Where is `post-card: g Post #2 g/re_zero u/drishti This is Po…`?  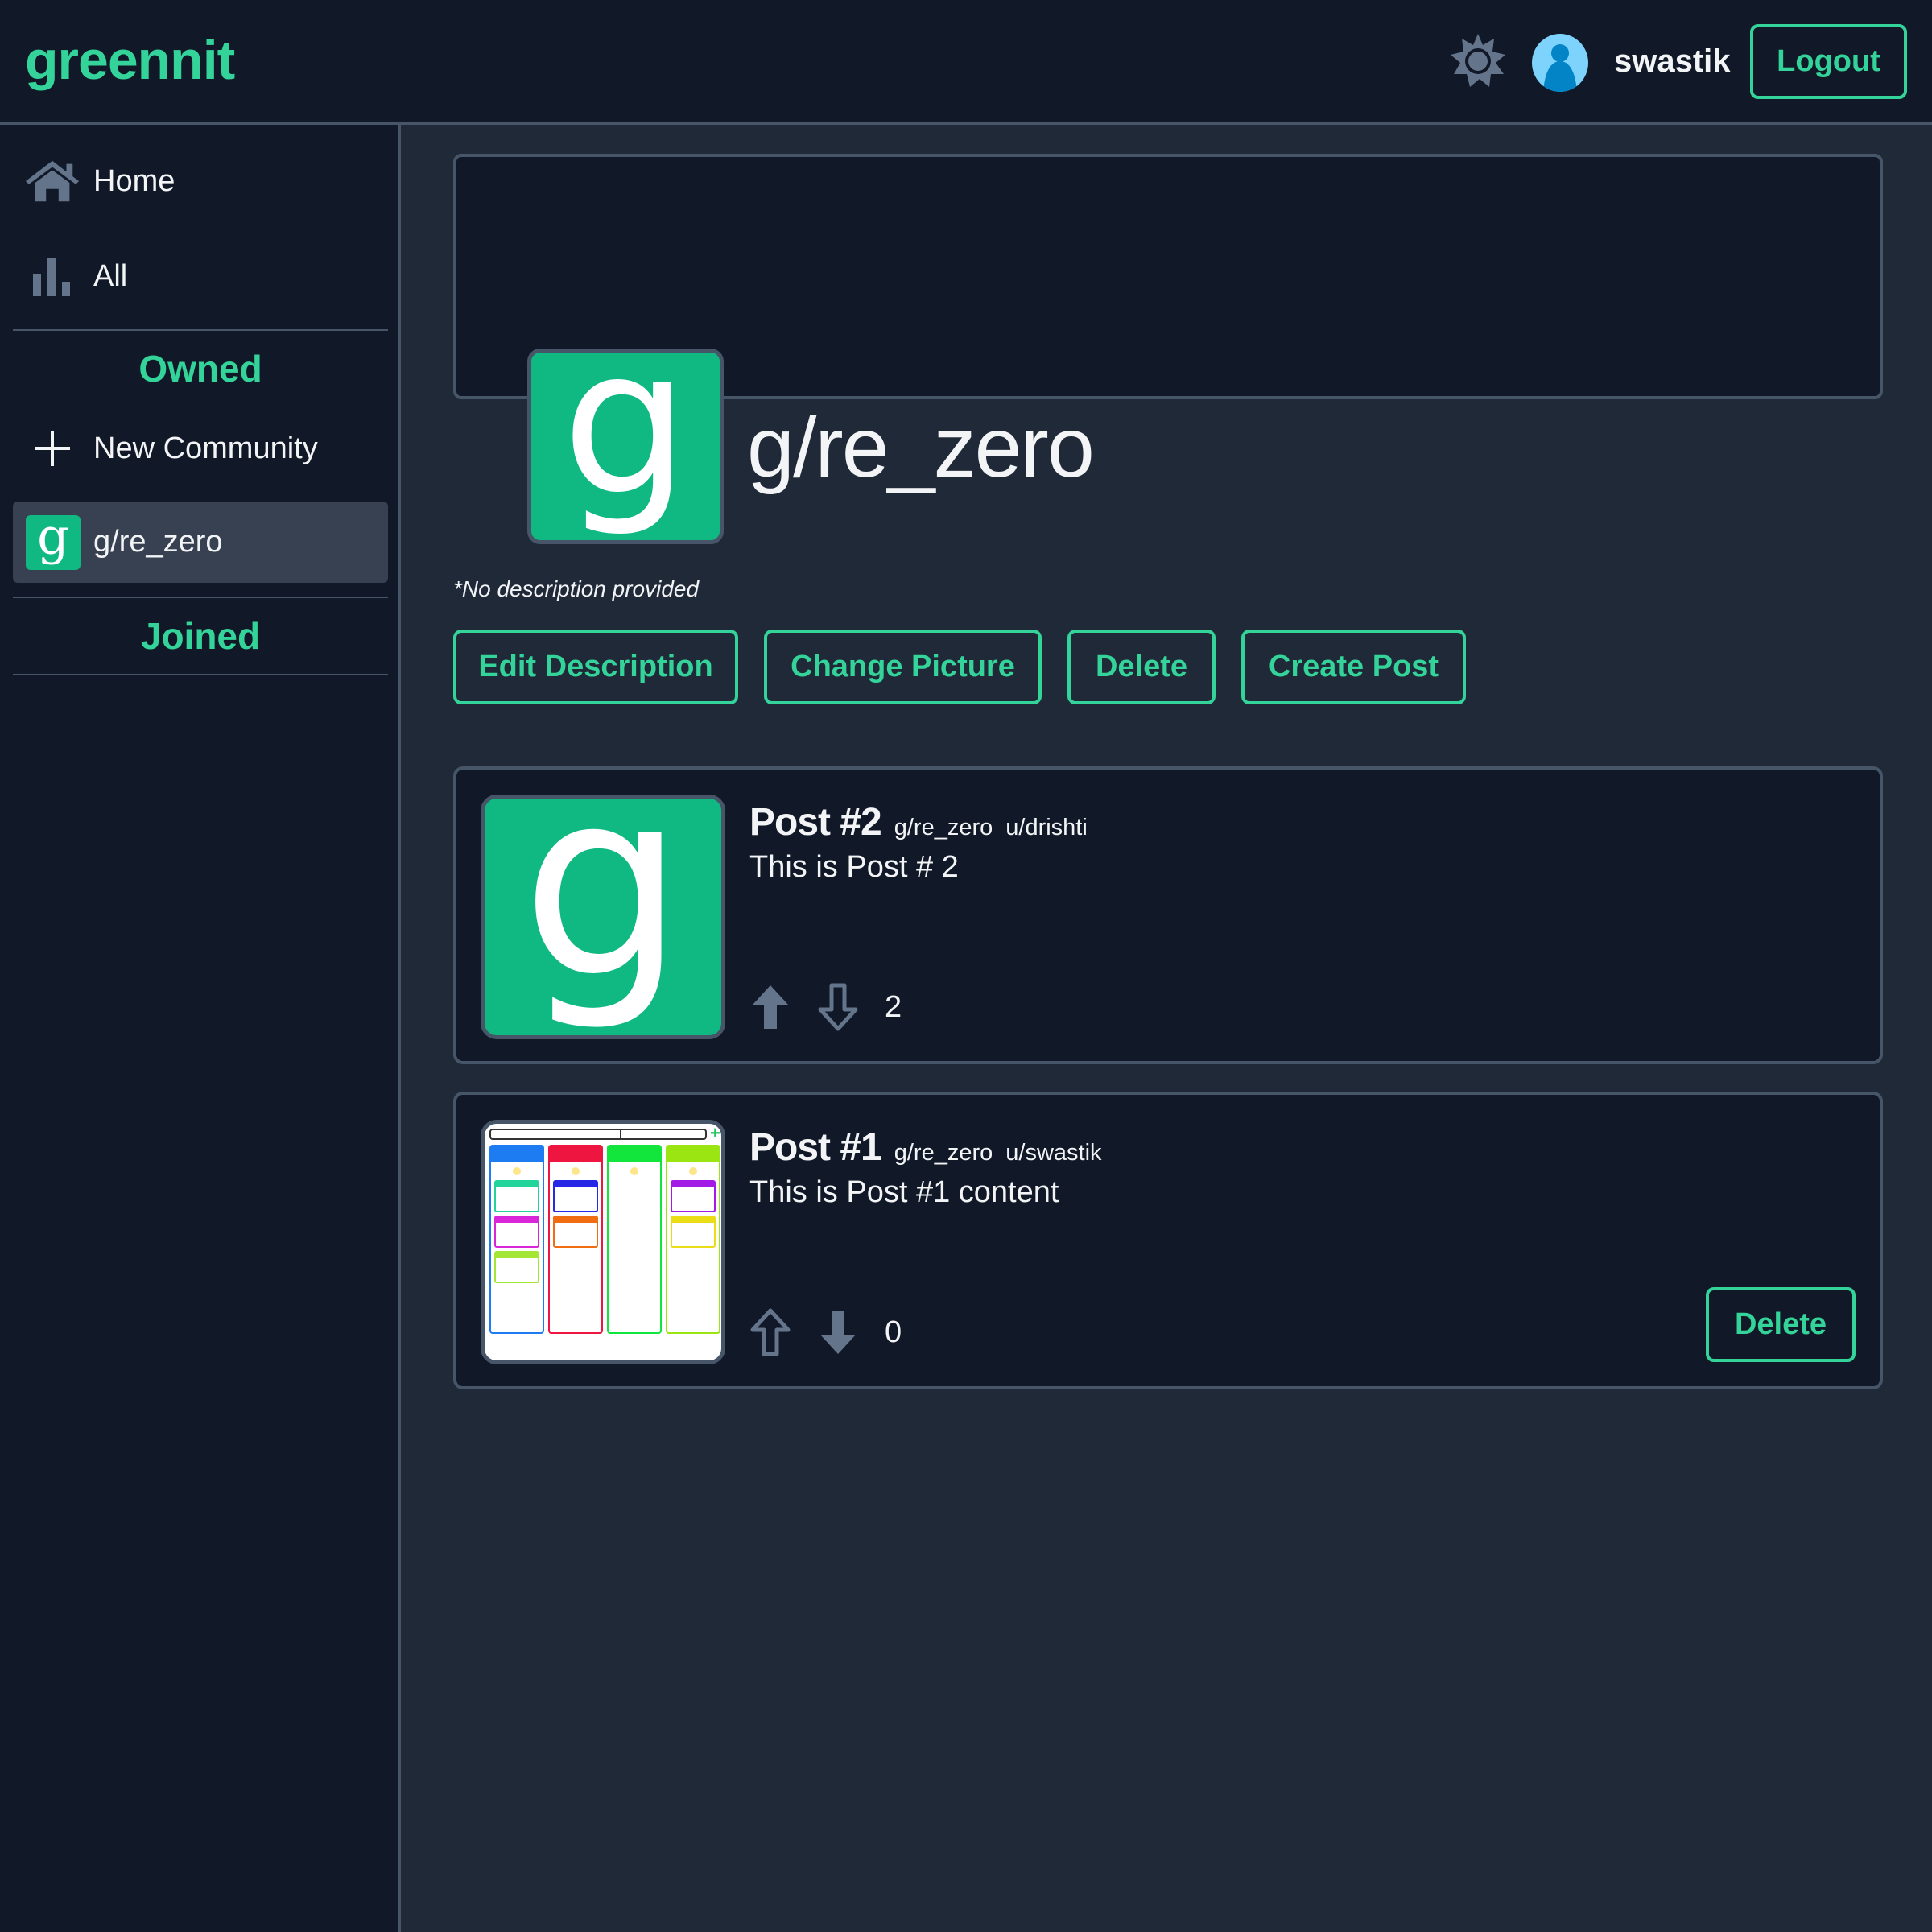 post-card: g Post #2 g/re_zero u/drishti This is Po… is located at coordinates (1168, 915).